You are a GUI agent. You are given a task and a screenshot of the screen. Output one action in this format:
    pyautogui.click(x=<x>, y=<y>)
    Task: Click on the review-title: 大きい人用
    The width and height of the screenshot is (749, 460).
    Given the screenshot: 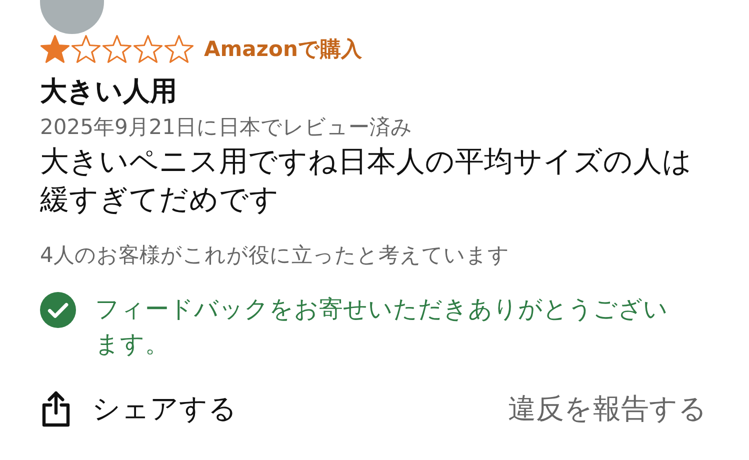 What is the action you would take?
    pyautogui.click(x=109, y=92)
    